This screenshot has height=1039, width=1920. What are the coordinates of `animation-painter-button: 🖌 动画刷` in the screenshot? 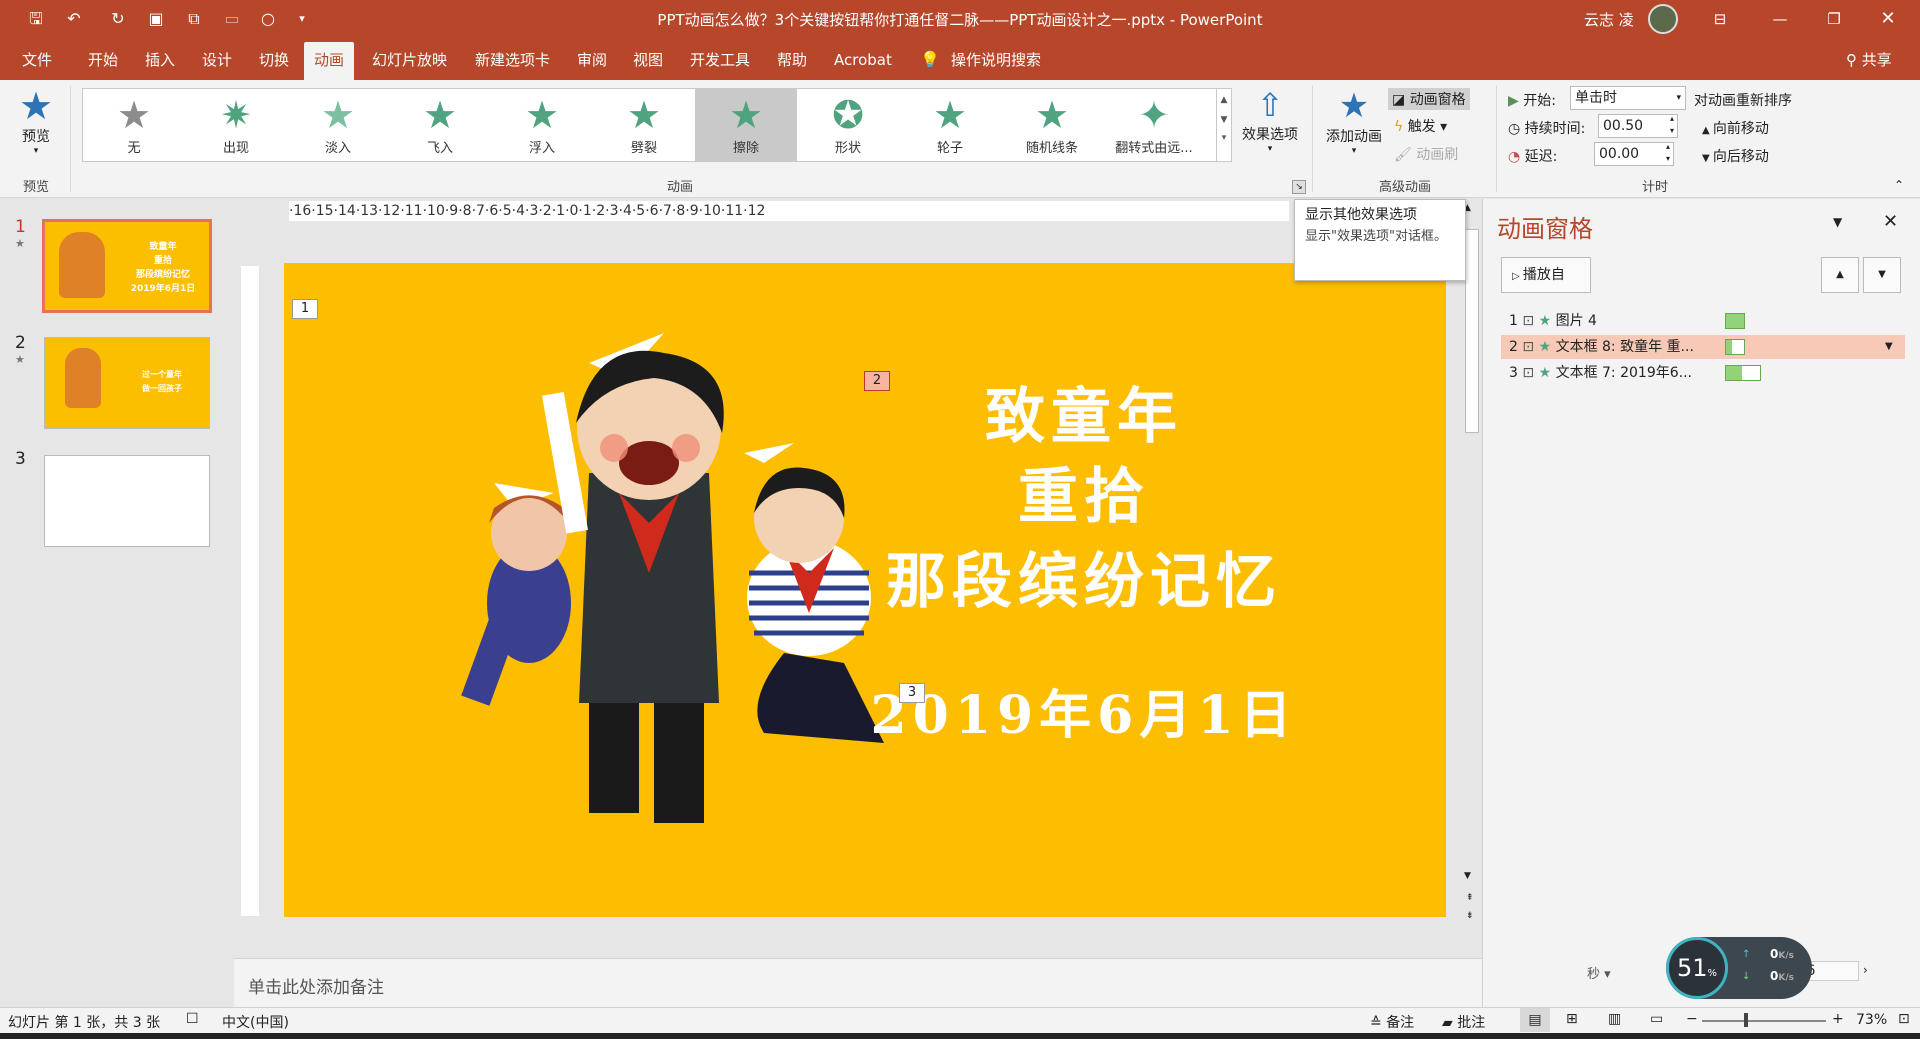 It's located at (1426, 154).